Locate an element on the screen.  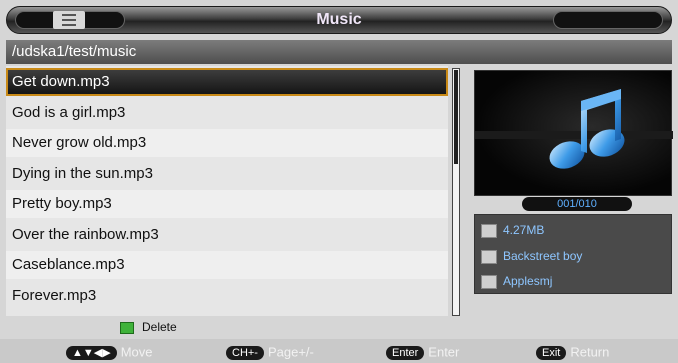
channel-key: CH+- is located at coordinates (245, 352).